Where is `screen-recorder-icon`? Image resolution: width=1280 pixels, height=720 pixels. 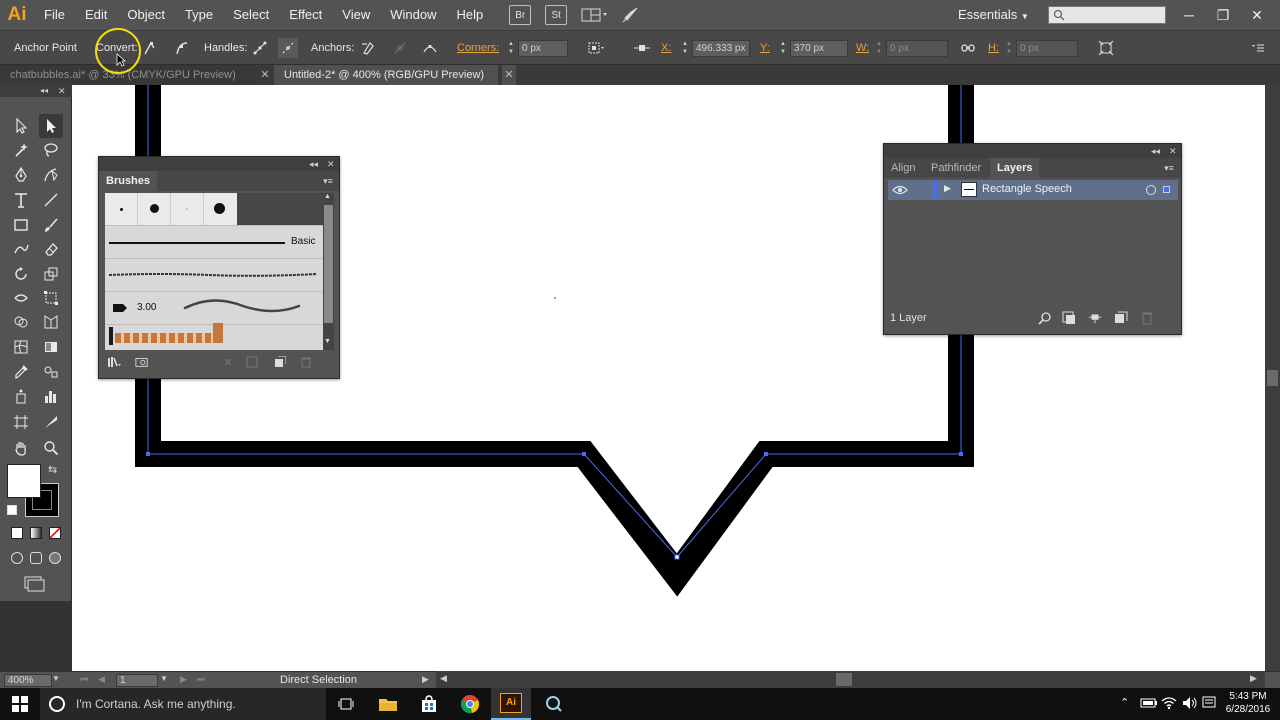 screen-recorder-icon is located at coordinates (554, 704).